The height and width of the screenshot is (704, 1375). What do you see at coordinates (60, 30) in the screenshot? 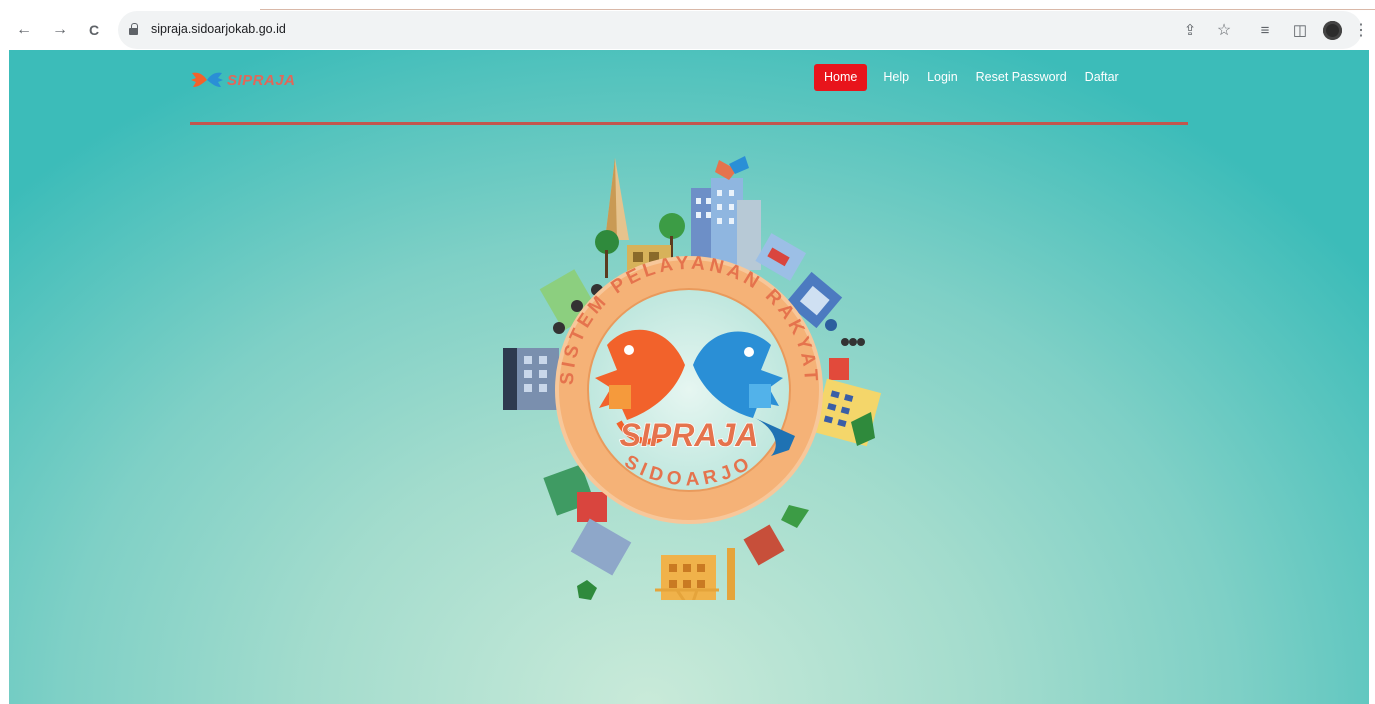
I see `forward-icon: →` at bounding box center [60, 30].